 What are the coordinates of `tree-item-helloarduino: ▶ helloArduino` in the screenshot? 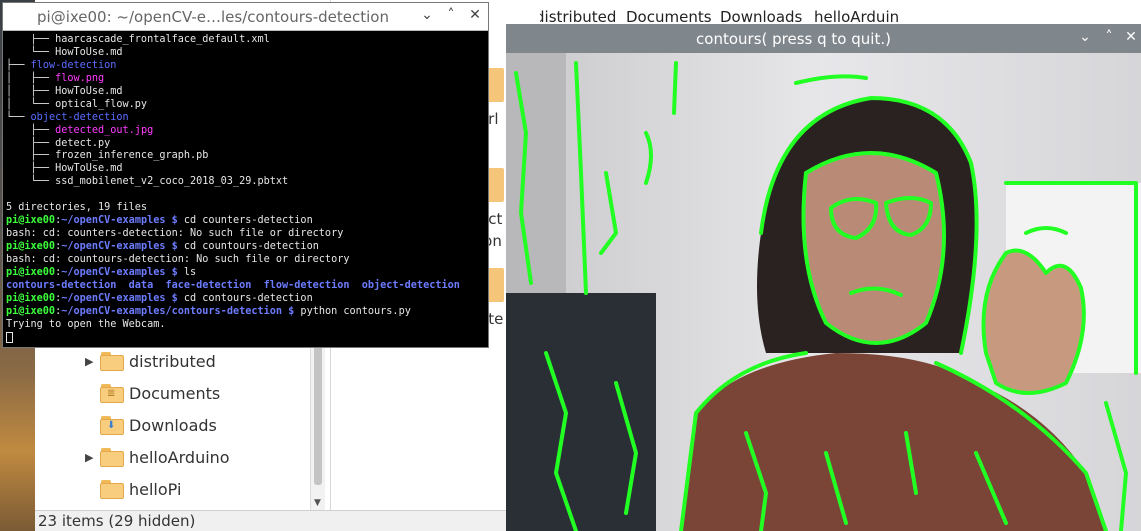 It's located at (175, 457).